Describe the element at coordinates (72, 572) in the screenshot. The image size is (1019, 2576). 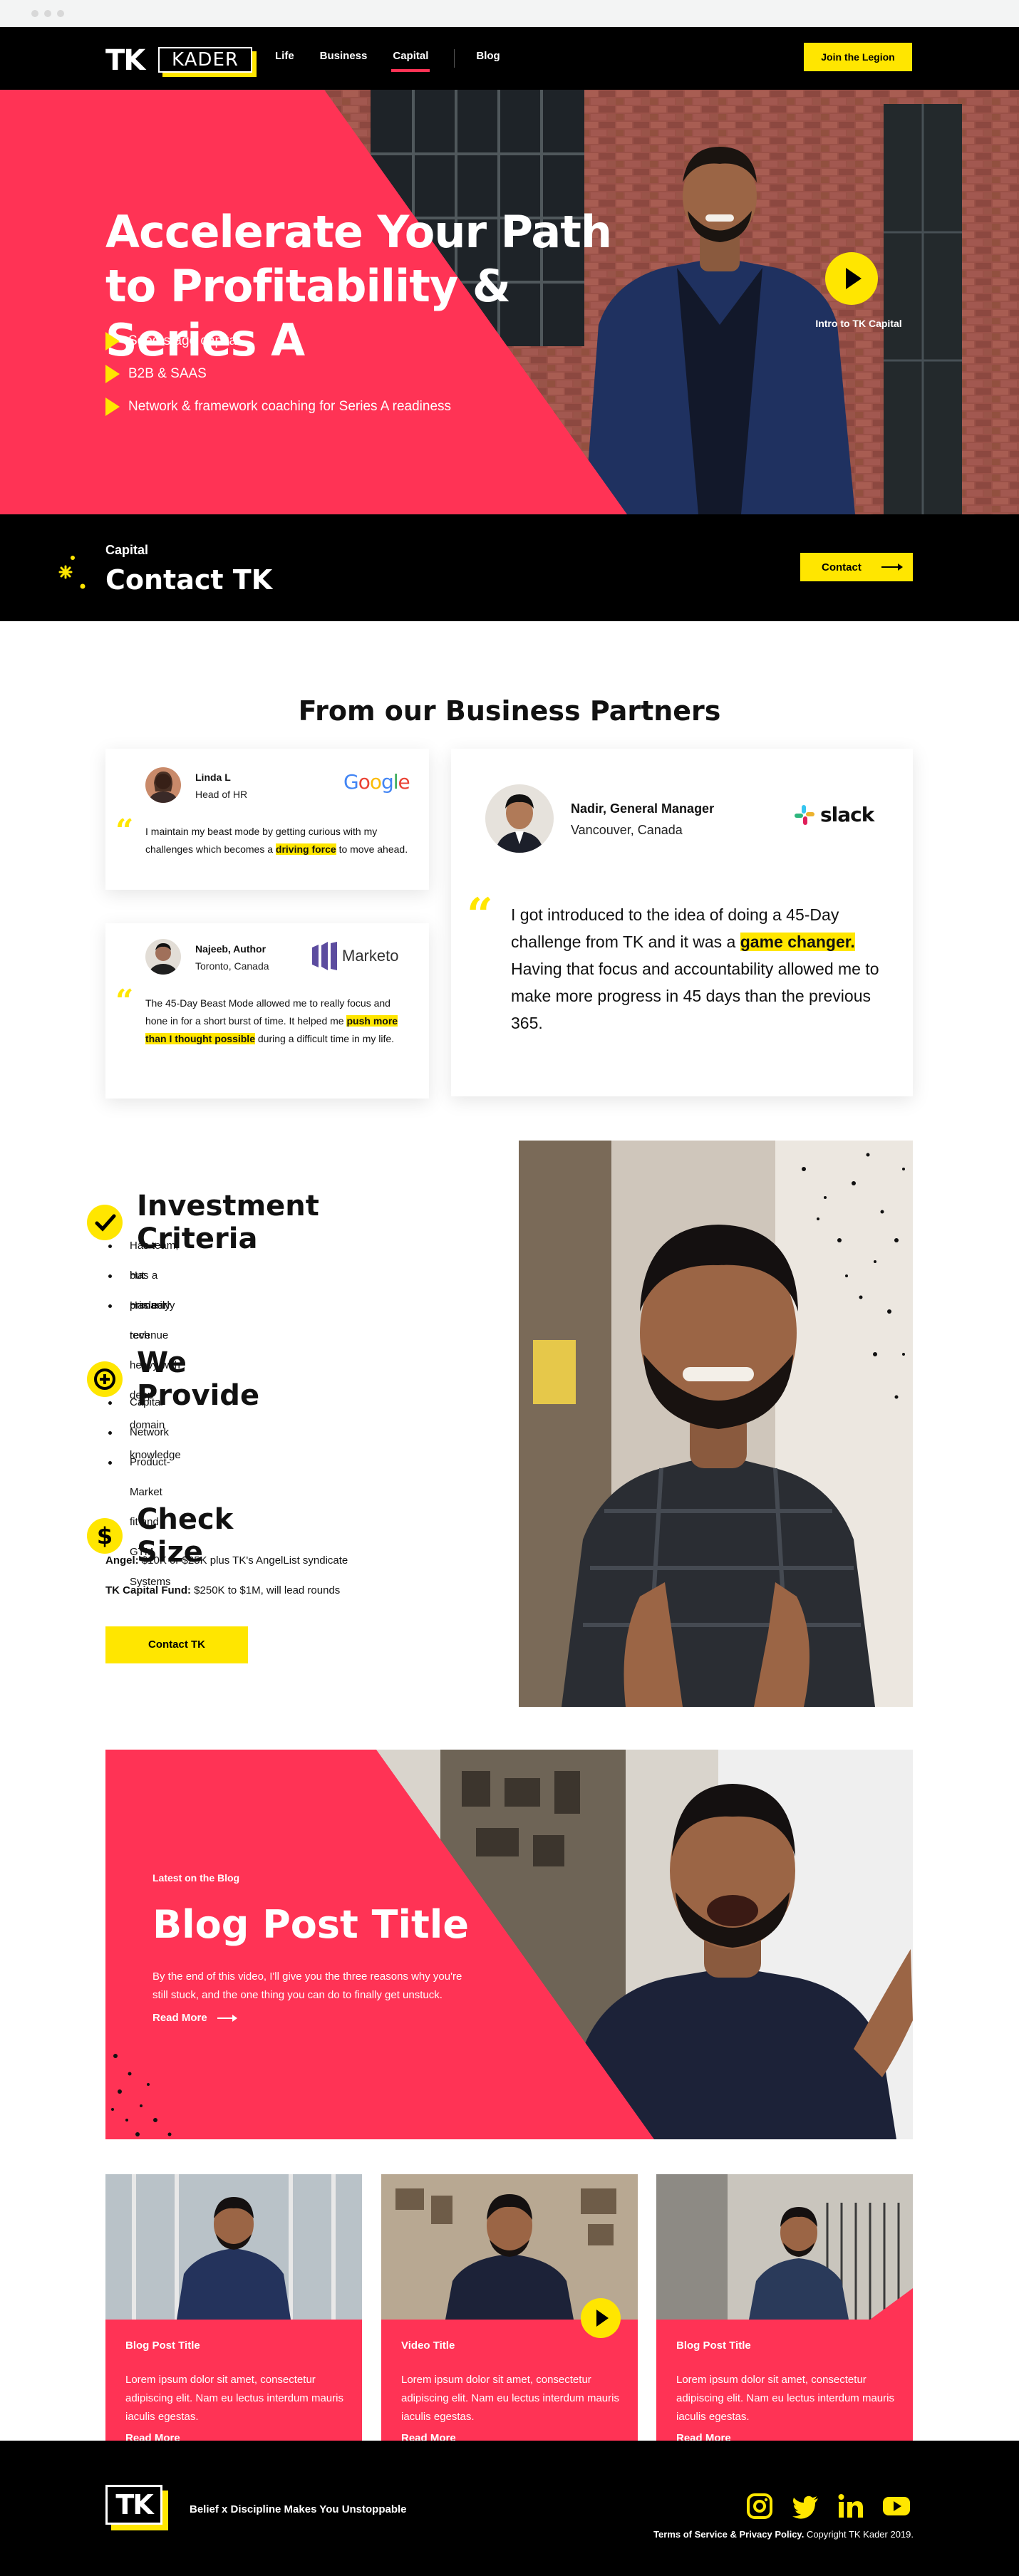
I see `sparkle-icon` at that location.